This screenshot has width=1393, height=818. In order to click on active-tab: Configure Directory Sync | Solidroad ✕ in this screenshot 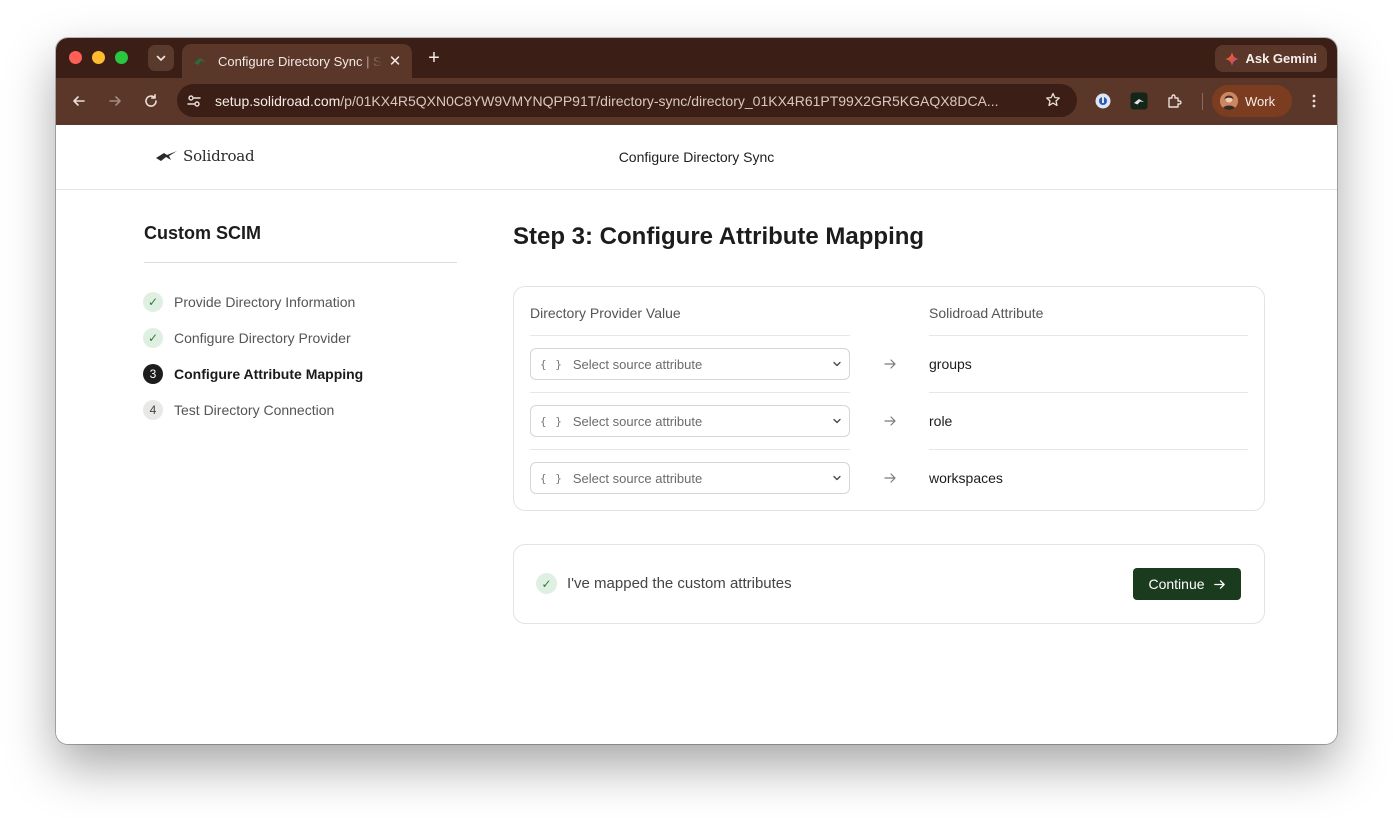, I will do `click(297, 61)`.